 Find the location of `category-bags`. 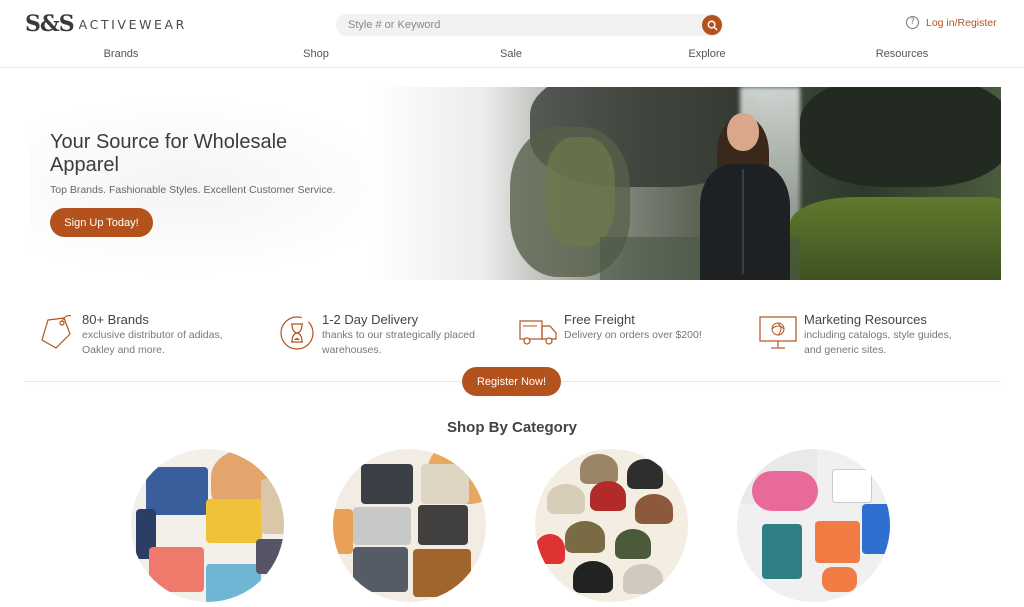

category-bags is located at coordinates (813, 525).